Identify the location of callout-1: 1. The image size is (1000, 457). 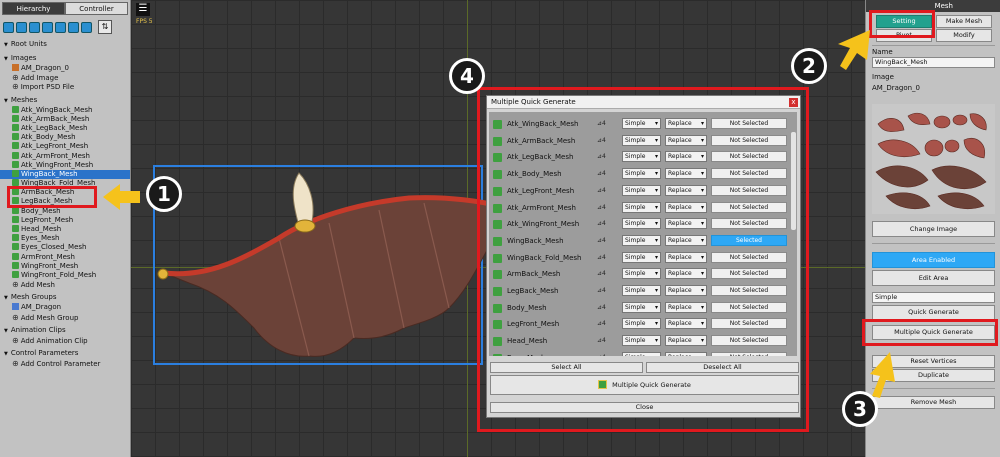
(164, 194).